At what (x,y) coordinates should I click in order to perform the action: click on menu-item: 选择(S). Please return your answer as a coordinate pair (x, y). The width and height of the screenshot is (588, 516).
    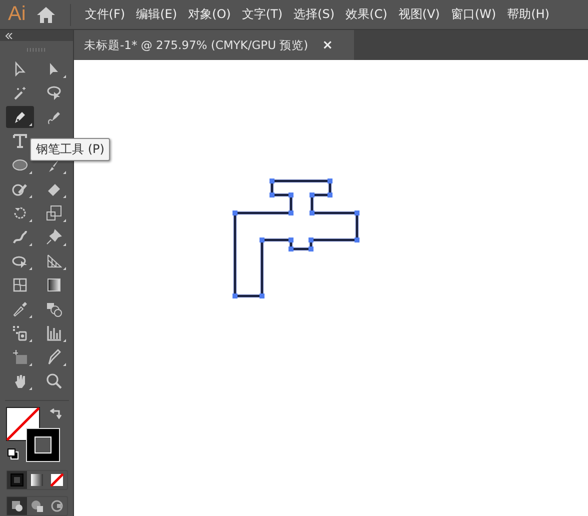
    Looking at the image, I should click on (314, 14).